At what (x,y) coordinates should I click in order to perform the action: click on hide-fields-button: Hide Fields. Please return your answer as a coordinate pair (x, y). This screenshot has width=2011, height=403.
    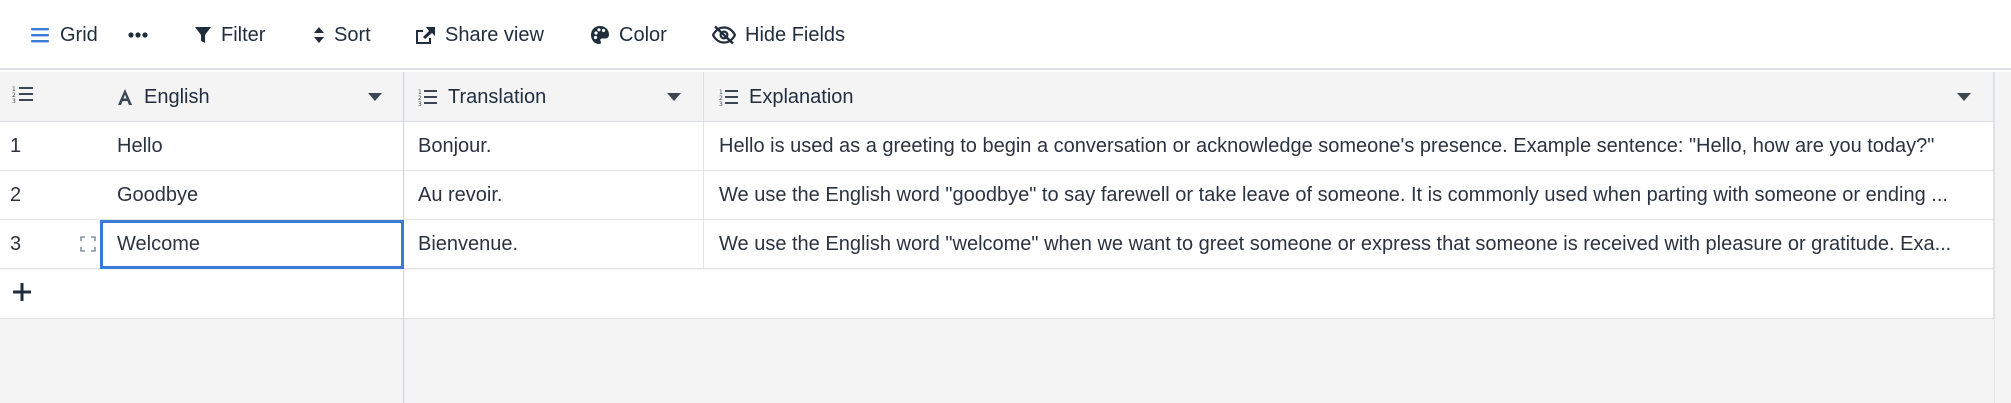
    Looking at the image, I should click on (778, 35).